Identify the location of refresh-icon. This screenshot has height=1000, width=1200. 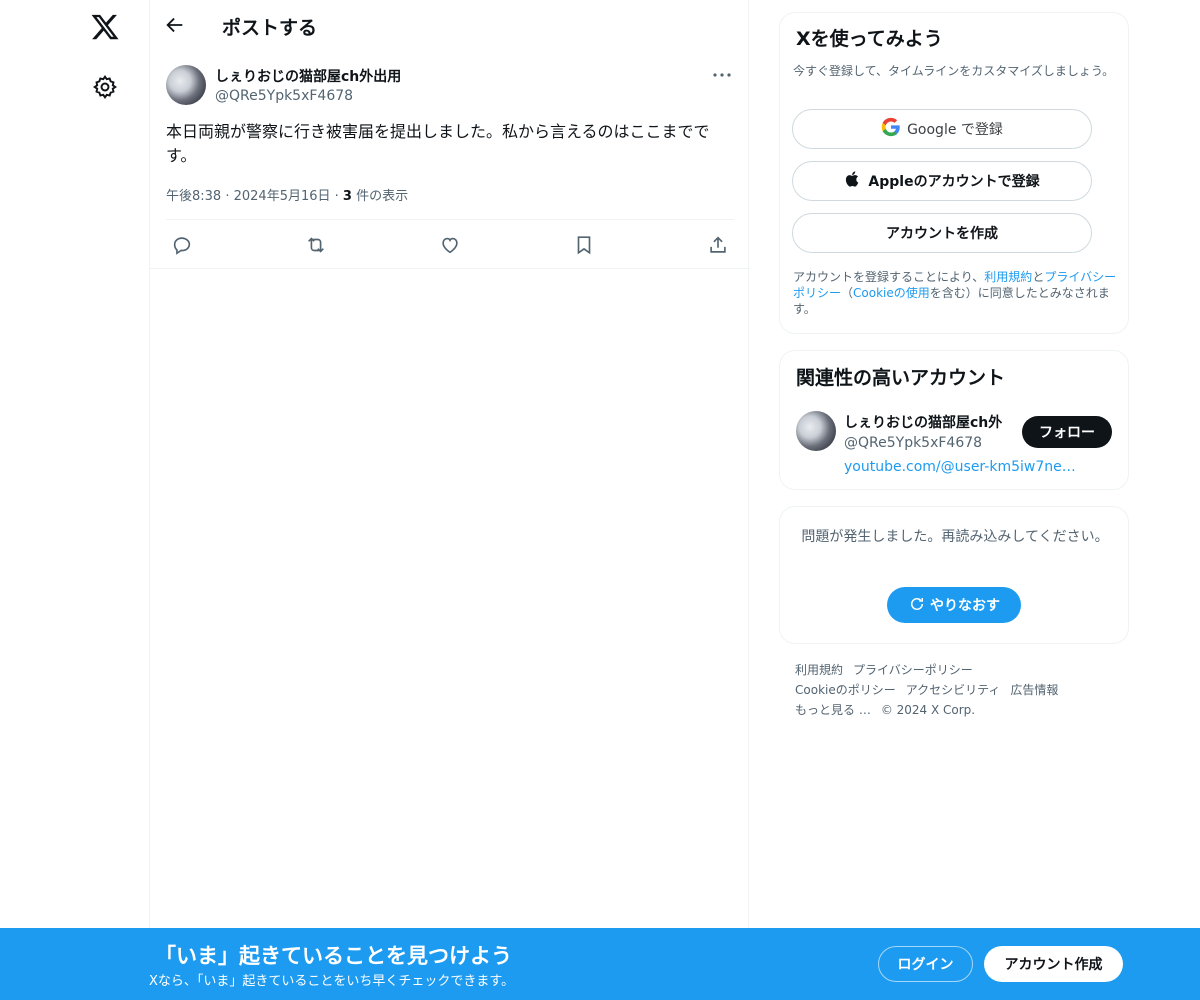
(919, 605).